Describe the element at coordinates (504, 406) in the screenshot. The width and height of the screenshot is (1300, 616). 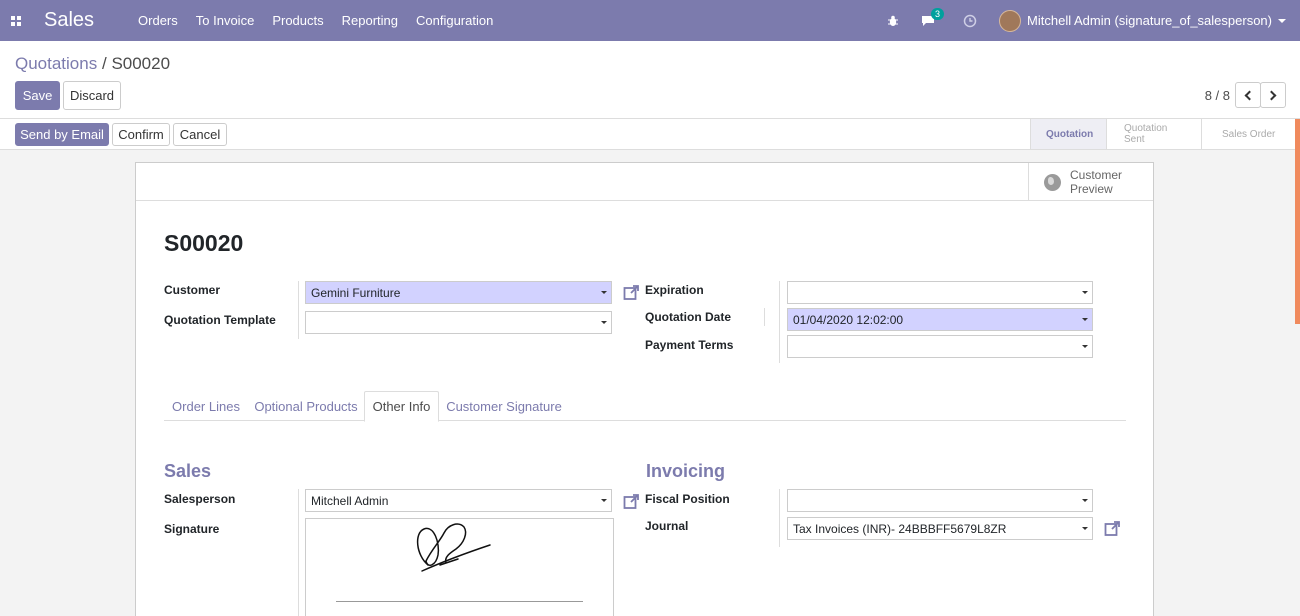
I see `tab-customer-signature: Customer Signature` at that location.